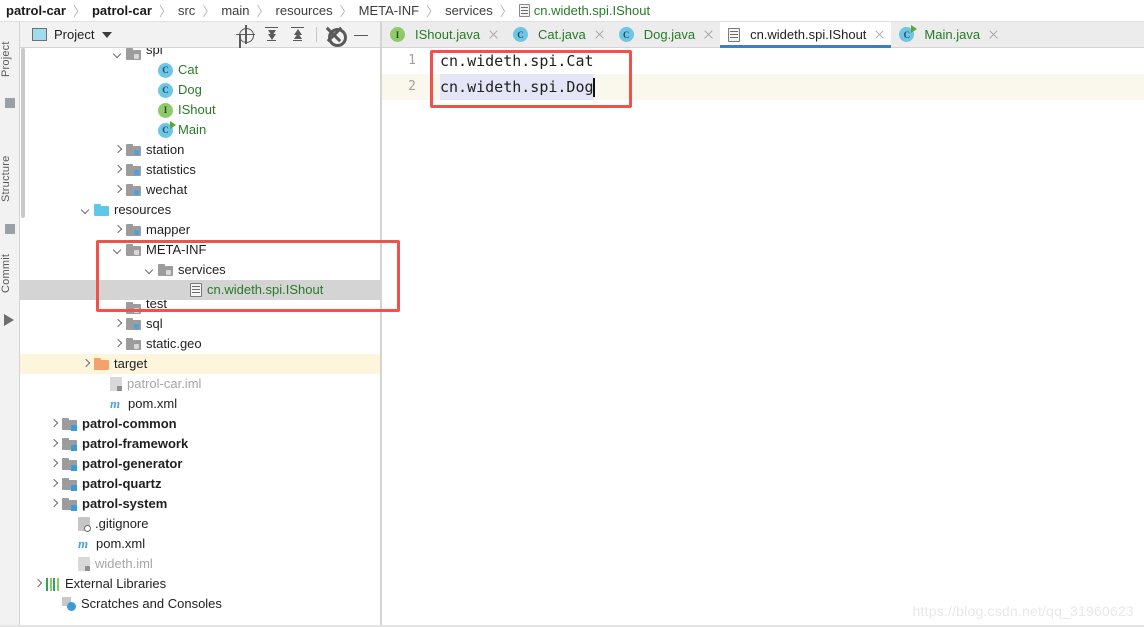  Describe the element at coordinates (734, 34) in the screenshot. I see `text-file-icon` at that location.